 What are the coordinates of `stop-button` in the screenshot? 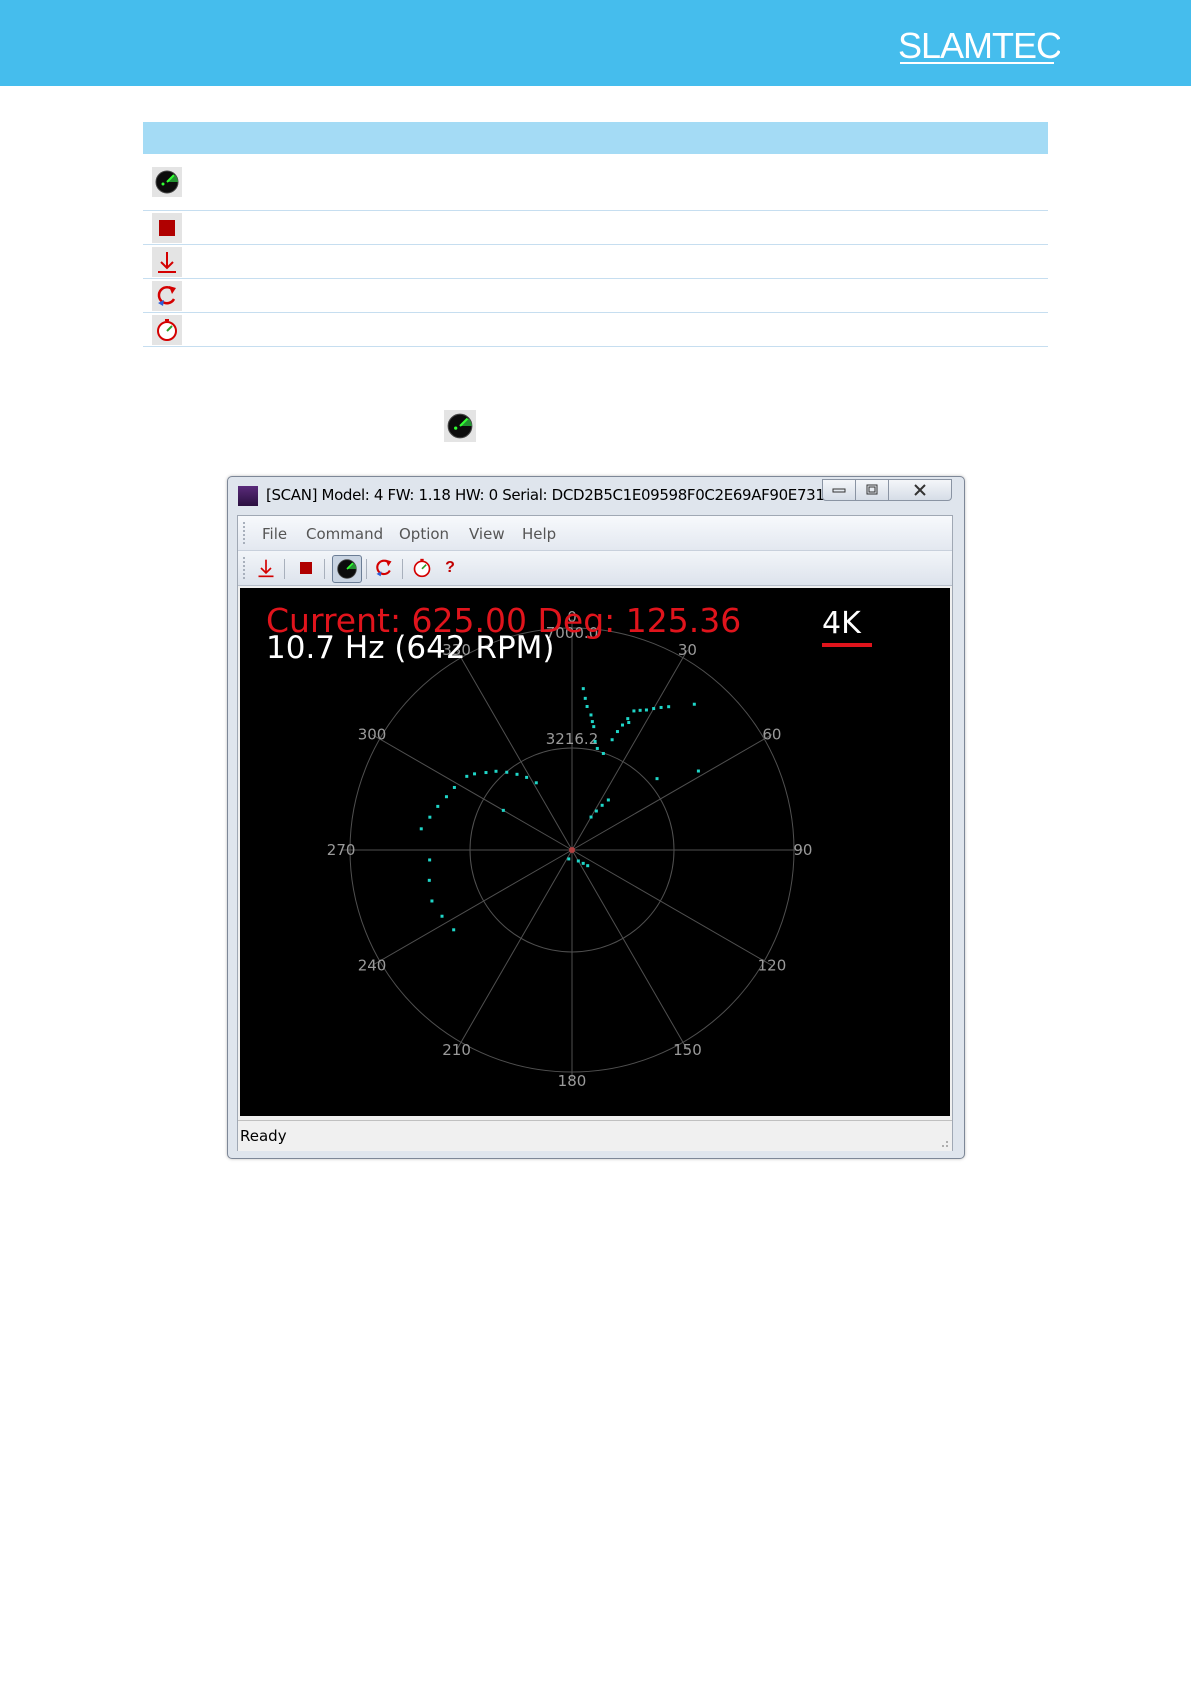 It's located at (306, 568).